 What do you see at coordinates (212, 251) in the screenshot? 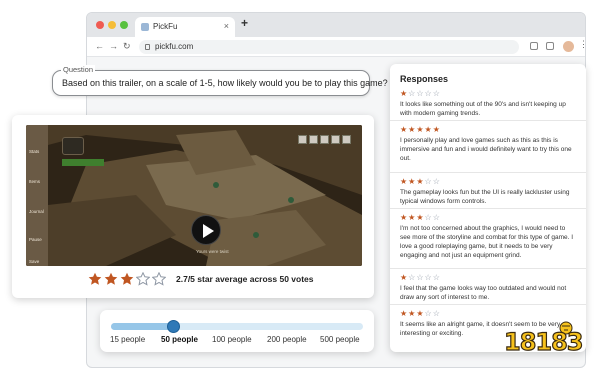
I see `video-caption: Yours were twist` at bounding box center [212, 251].